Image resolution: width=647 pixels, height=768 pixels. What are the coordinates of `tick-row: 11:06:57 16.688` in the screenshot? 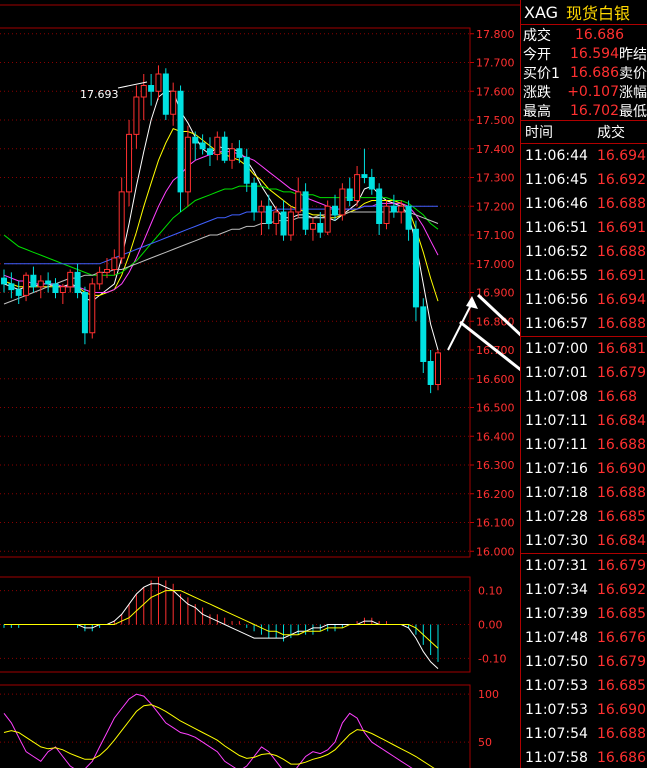 It's located at (584, 324).